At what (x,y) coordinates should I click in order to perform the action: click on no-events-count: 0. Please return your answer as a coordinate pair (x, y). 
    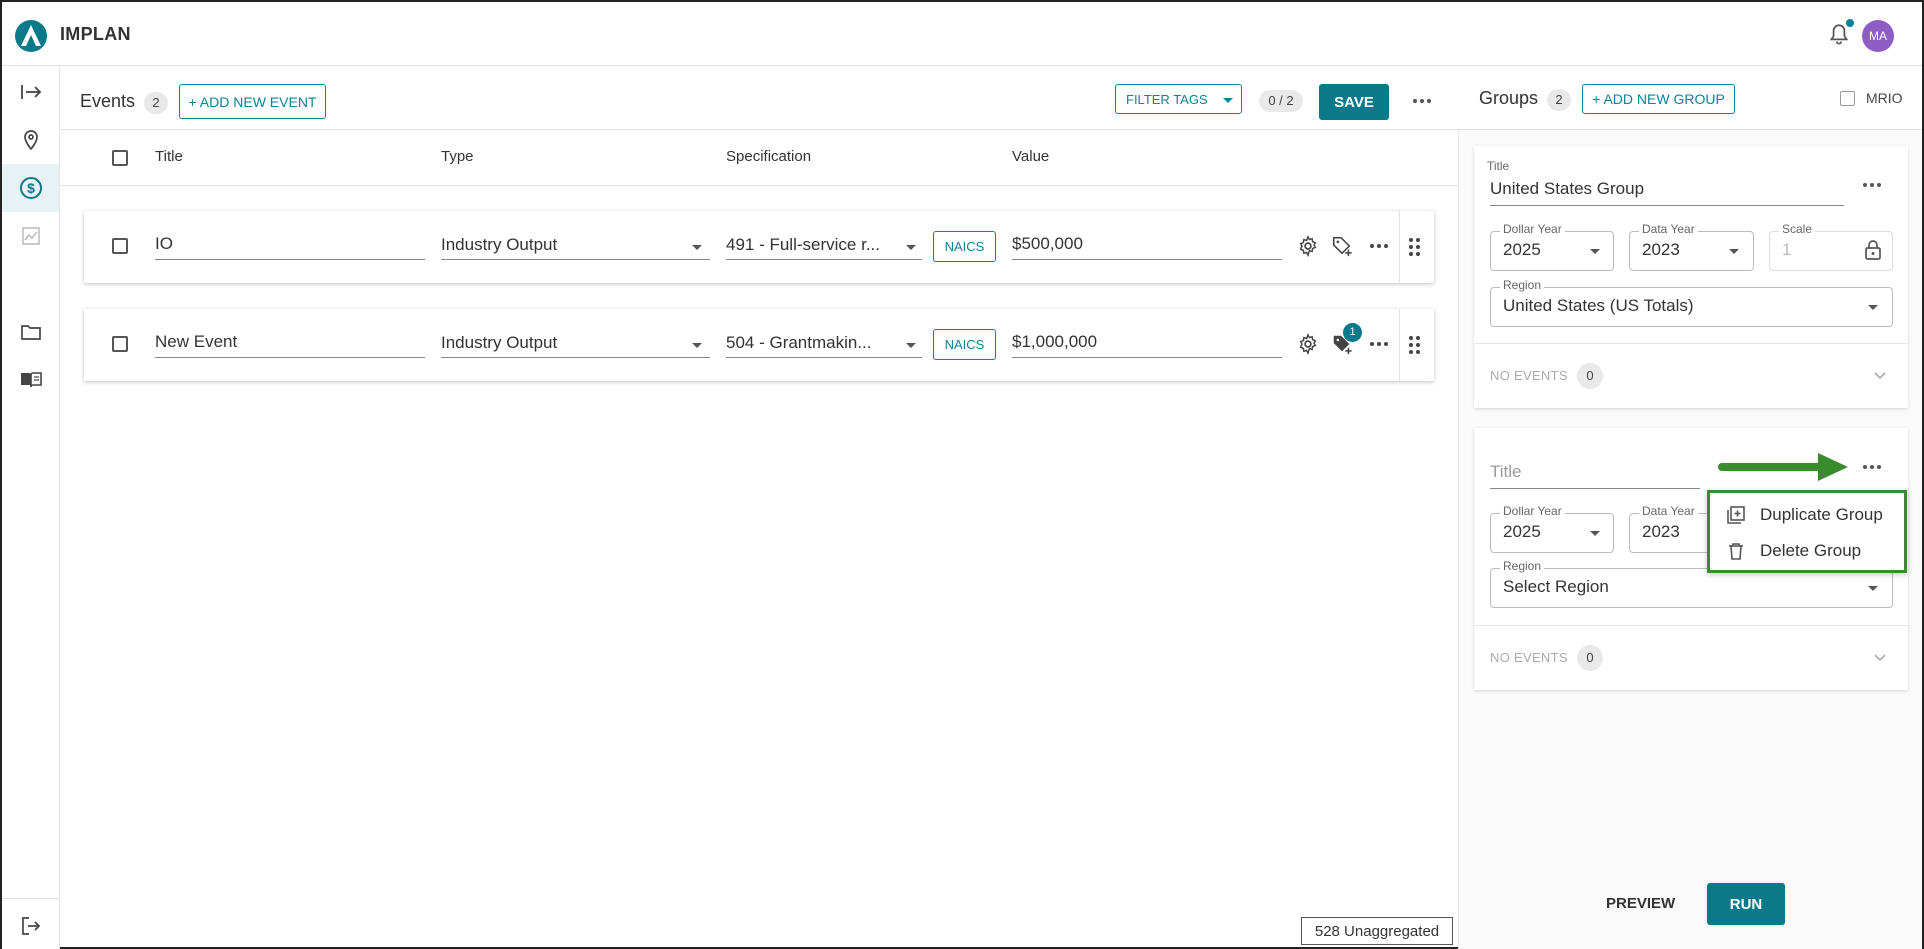
    Looking at the image, I should click on (1590, 376).